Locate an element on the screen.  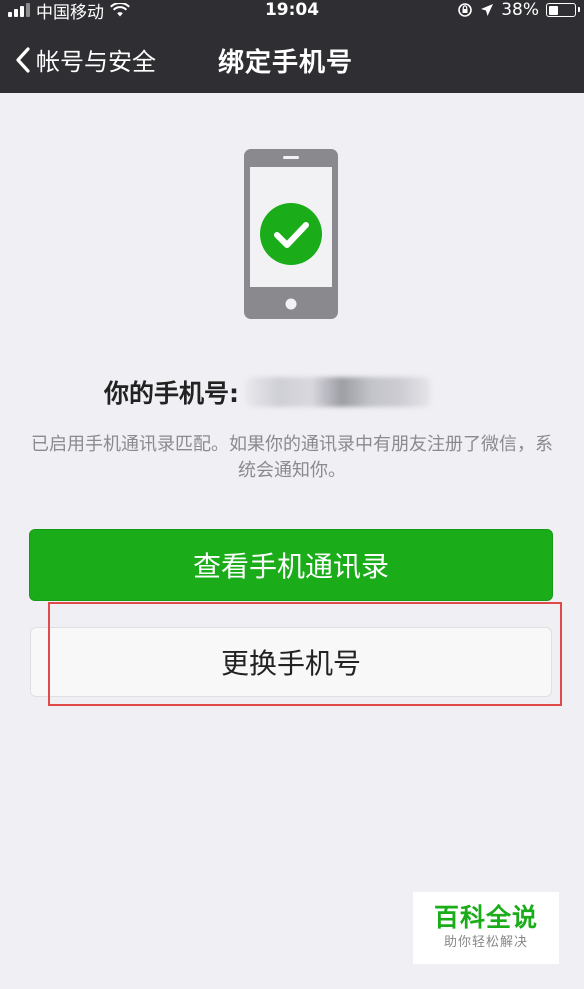
battery-percent: 38% is located at coordinates (520, 10).